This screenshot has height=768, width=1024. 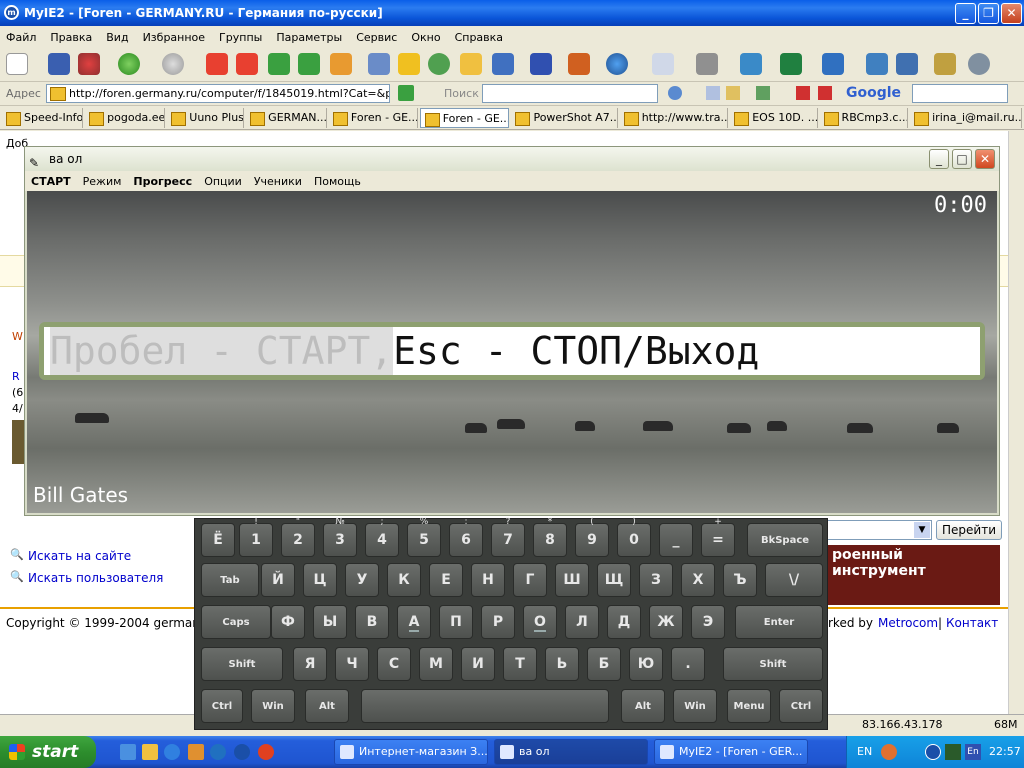 I want to click on key-ctrl-left: Ctrl, so click(x=222, y=706).